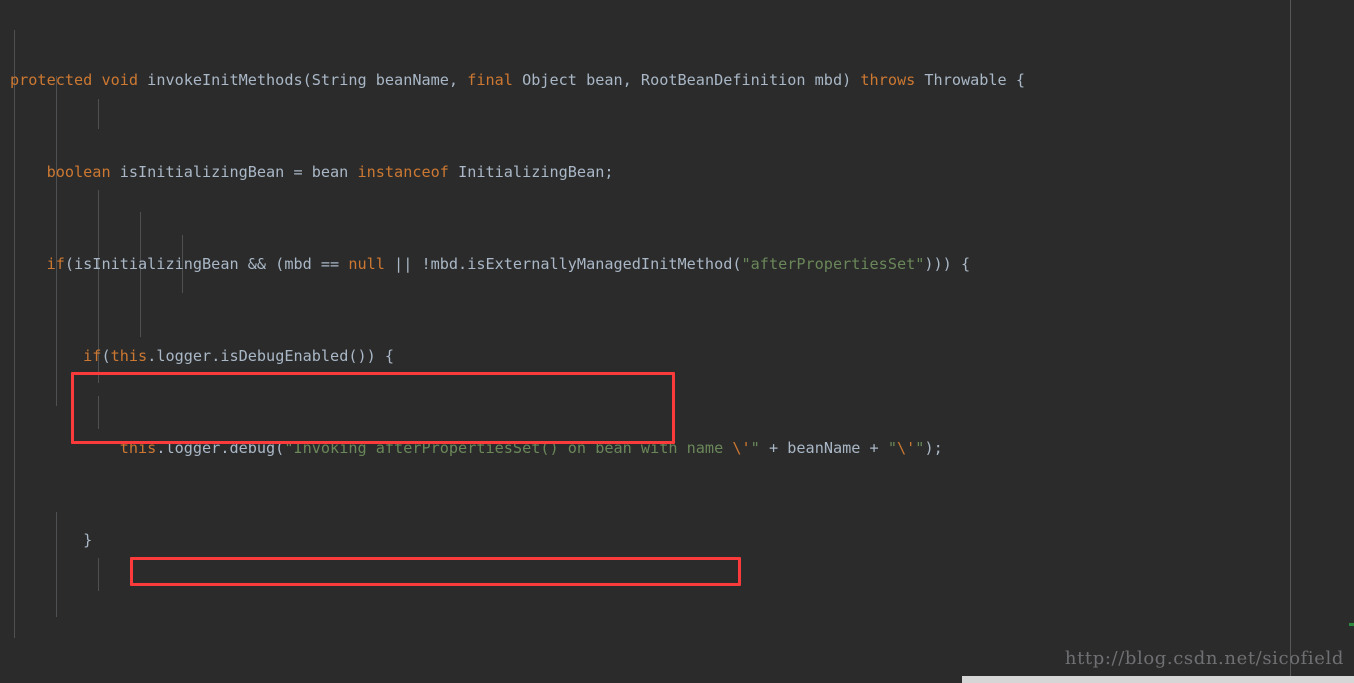 The height and width of the screenshot is (683, 1354). I want to click on horizontal-scrollbar-track, so click(677, 679).